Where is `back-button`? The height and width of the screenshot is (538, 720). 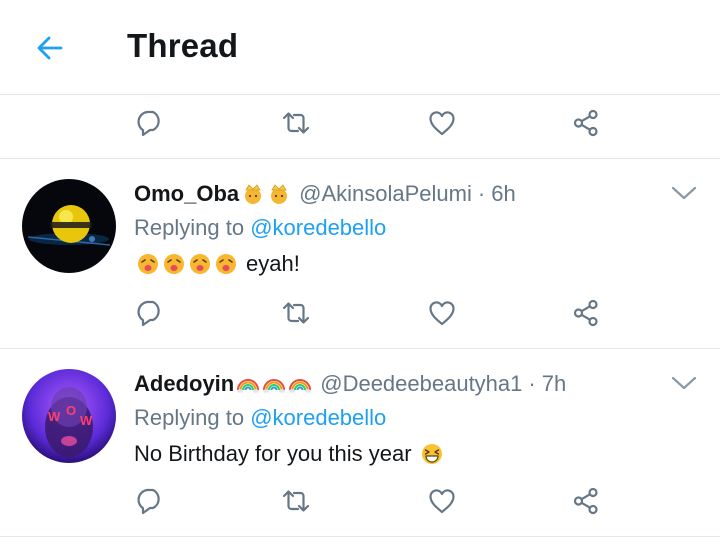
back-button is located at coordinates (50, 48).